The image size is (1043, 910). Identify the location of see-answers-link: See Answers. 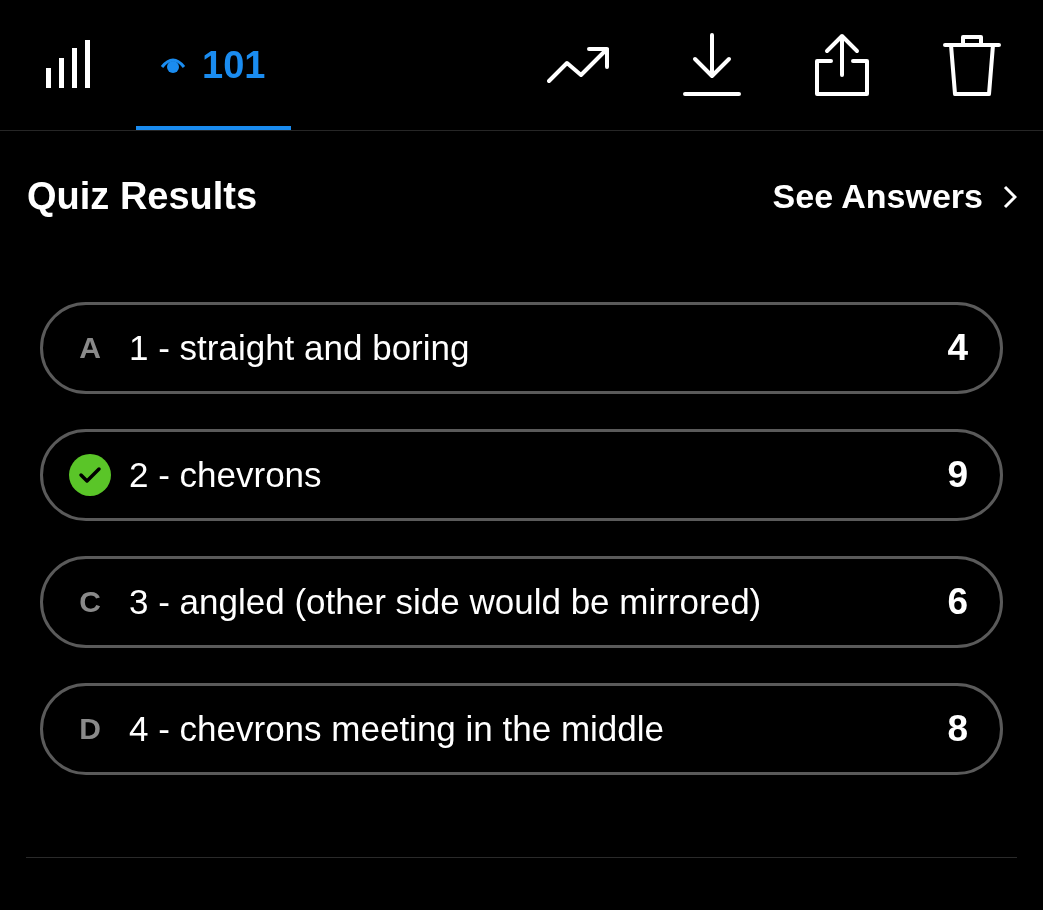
(894, 196).